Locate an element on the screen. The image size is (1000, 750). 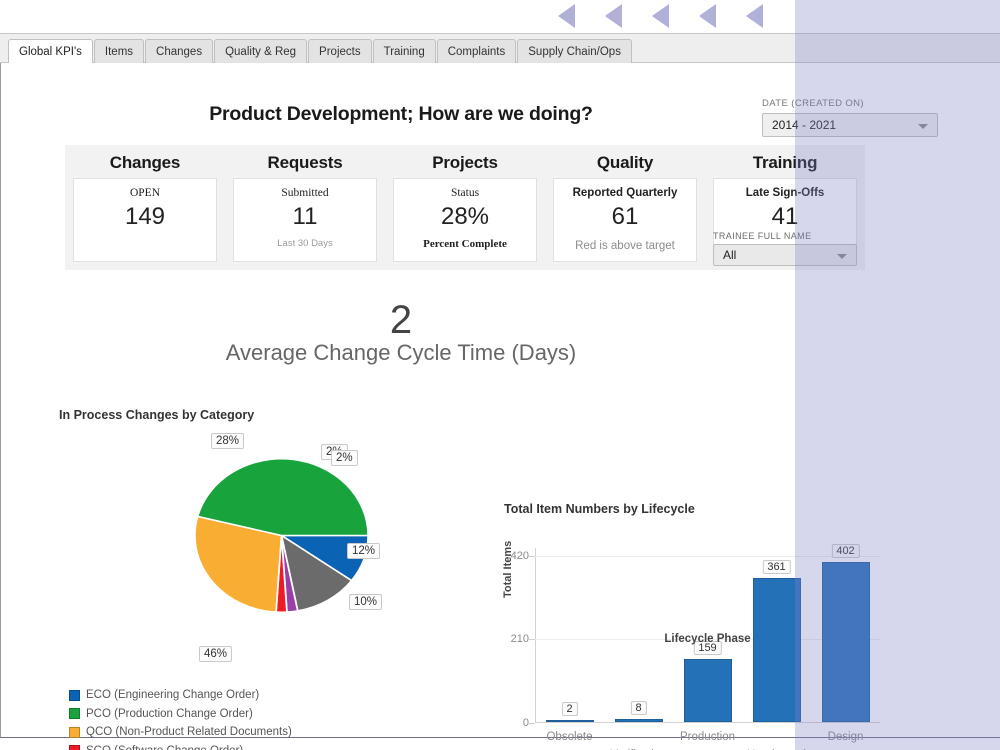
x-axis-tick-label: Obsolete is located at coordinates (569, 737).